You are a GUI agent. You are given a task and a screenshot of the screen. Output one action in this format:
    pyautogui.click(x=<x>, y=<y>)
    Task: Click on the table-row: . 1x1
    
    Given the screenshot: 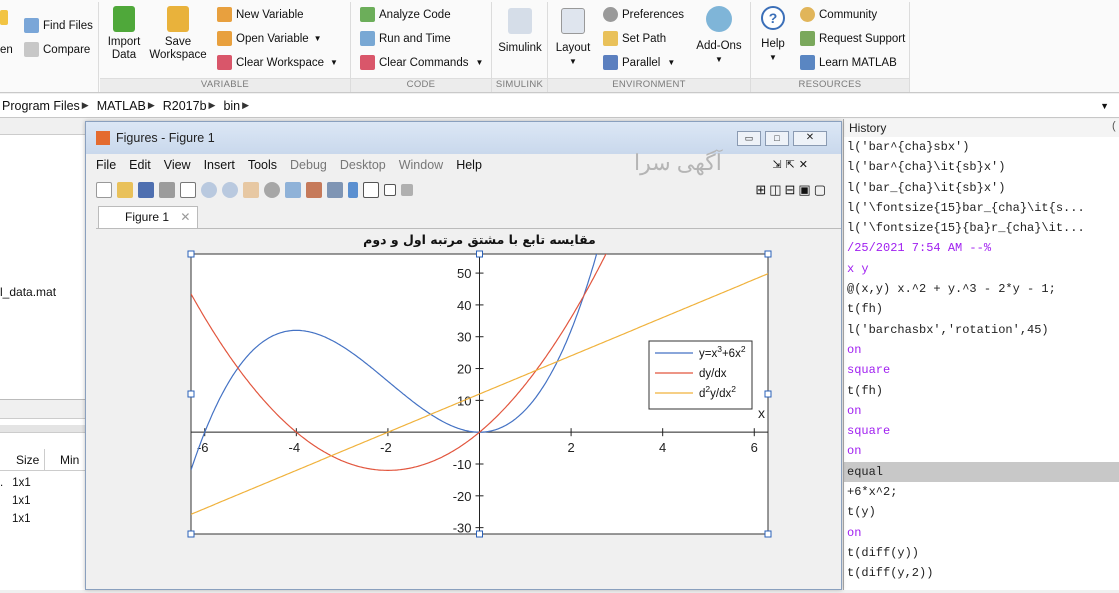 What is the action you would take?
    pyautogui.click(x=15, y=483)
    